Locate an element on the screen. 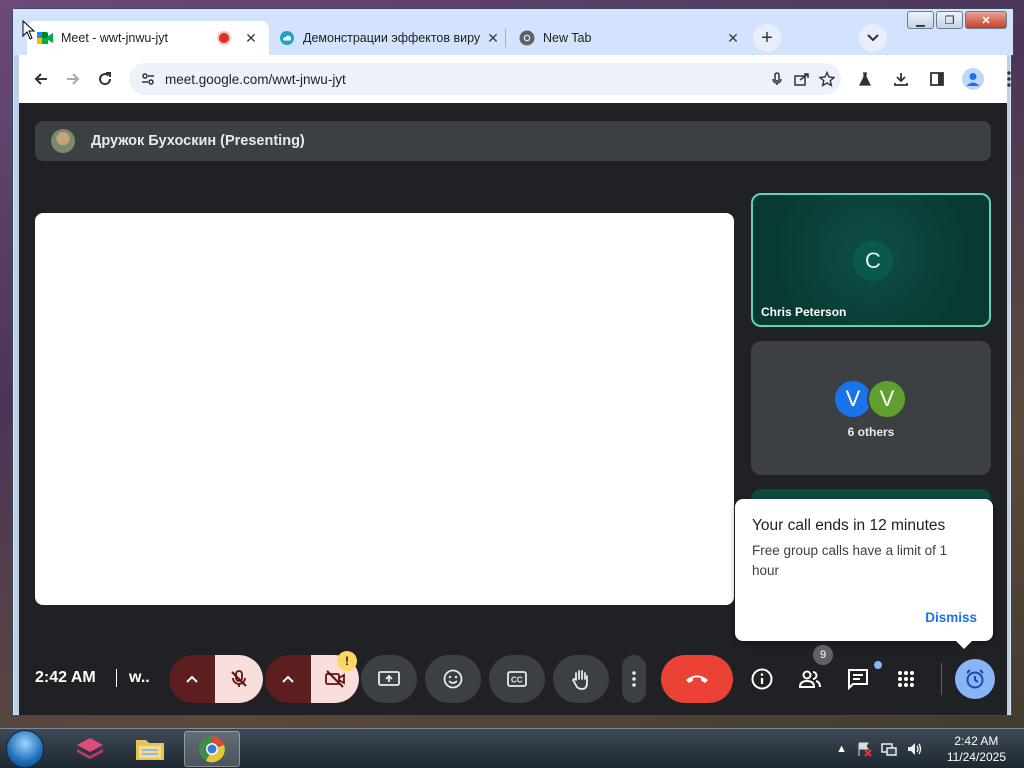 Image resolution: width=1024 pixels, height=768 pixels. chevron-up-icon is located at coordinates (192, 679).